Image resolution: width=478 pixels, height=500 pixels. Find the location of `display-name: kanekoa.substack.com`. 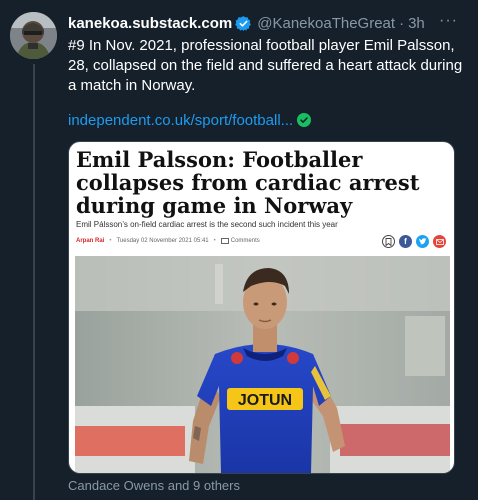

display-name: kanekoa.substack.com is located at coordinates (150, 23).